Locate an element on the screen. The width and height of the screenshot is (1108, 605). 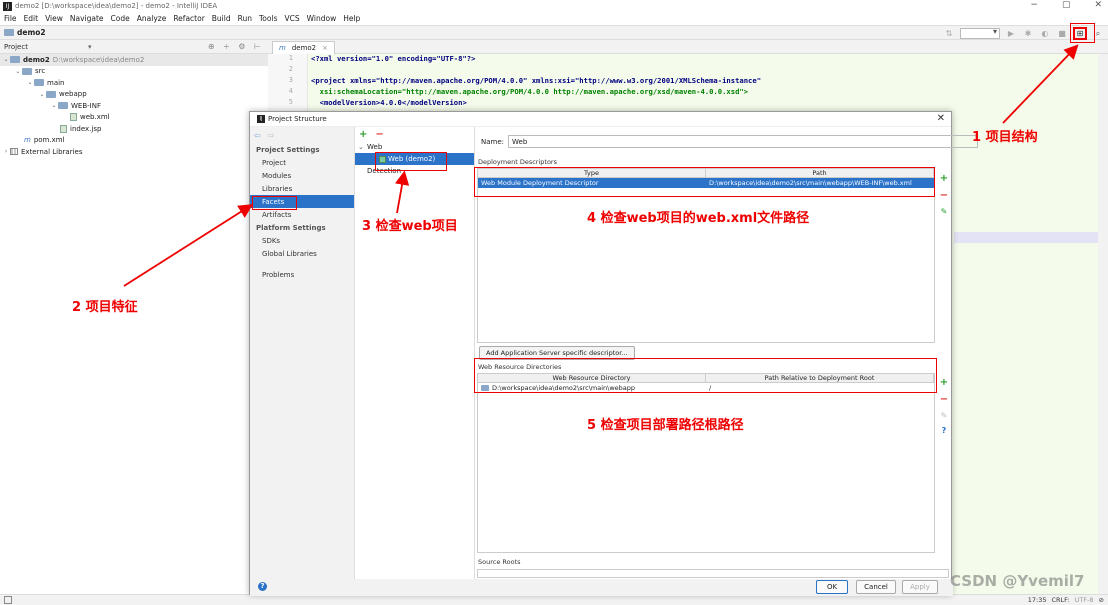
lock-icon: ⊘ is located at coordinates (1101, 600).